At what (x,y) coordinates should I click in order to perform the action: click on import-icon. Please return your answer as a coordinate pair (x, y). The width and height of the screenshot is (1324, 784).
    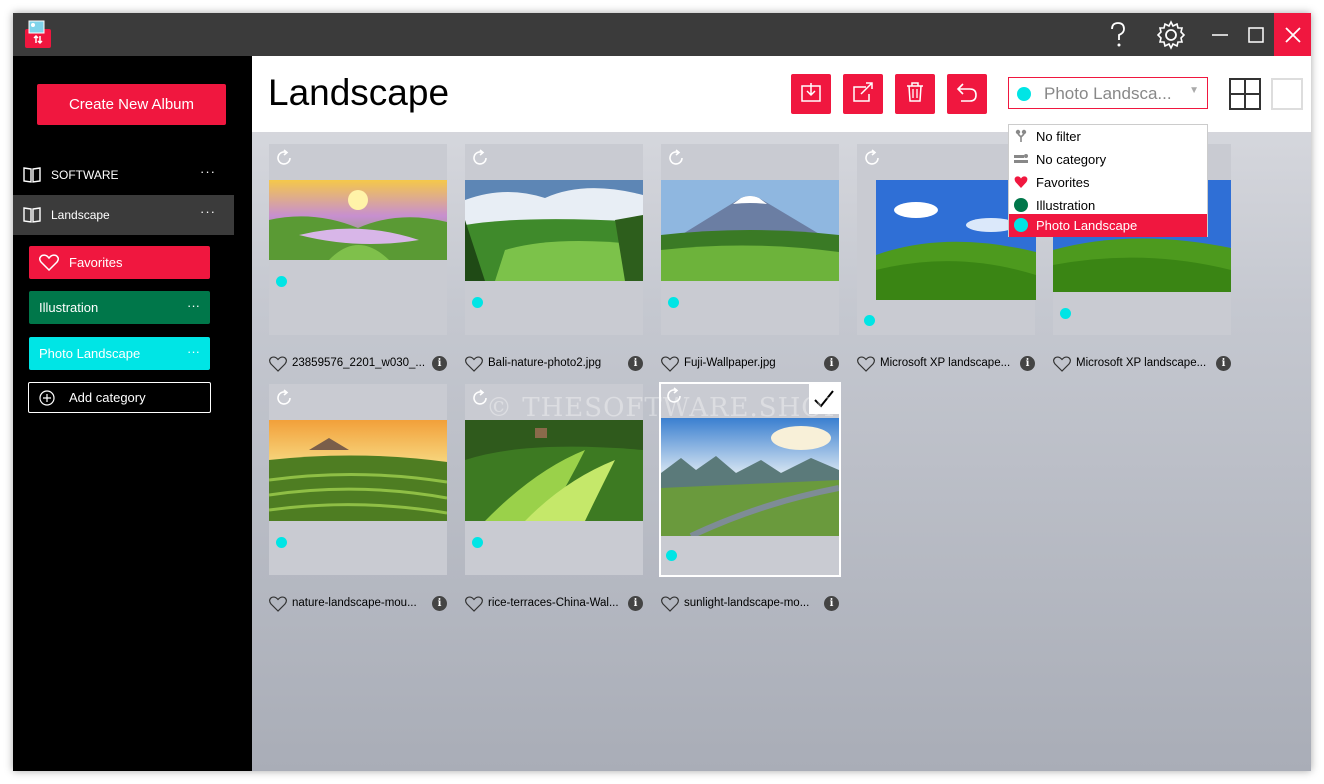
    Looking at the image, I should click on (811, 94).